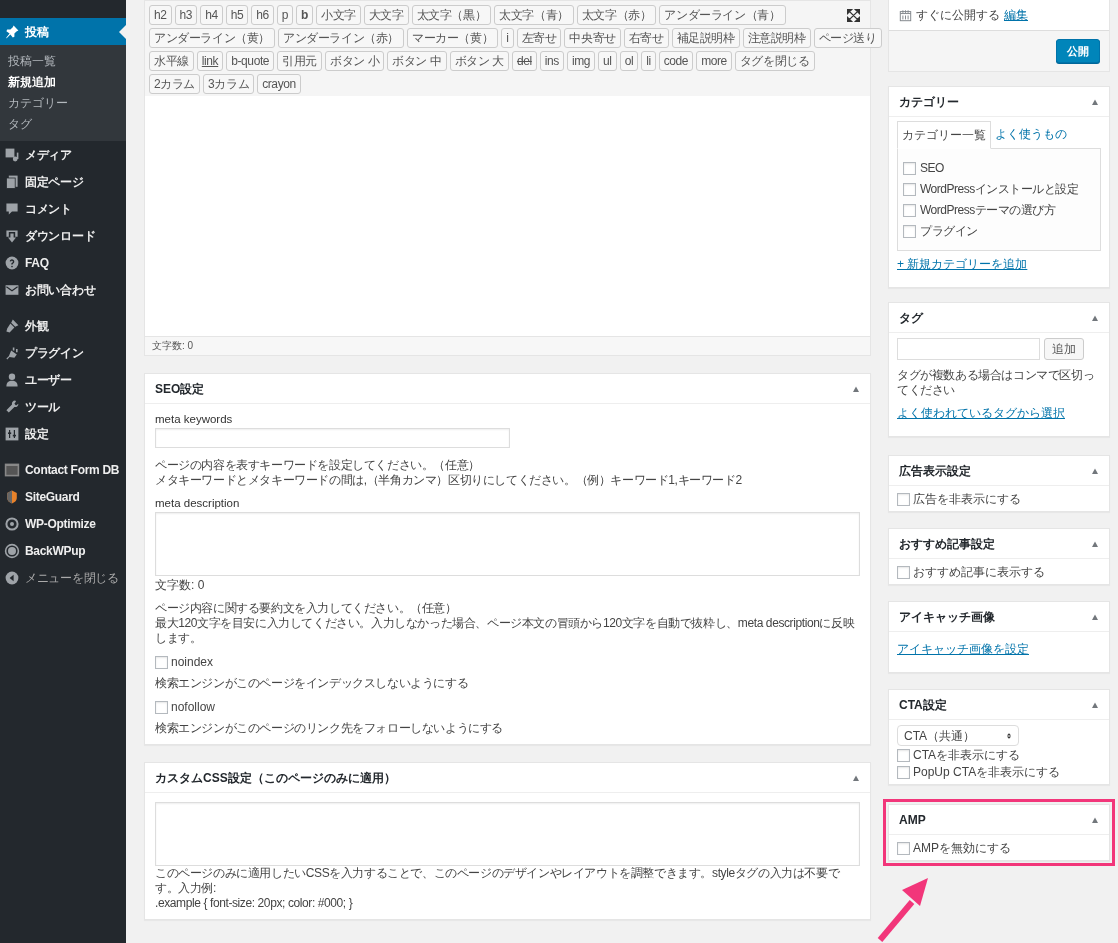 The height and width of the screenshot is (943, 1118). Describe the element at coordinates (534, 15) in the screenshot. I see `toolbar-button: 太文字（青）` at that location.